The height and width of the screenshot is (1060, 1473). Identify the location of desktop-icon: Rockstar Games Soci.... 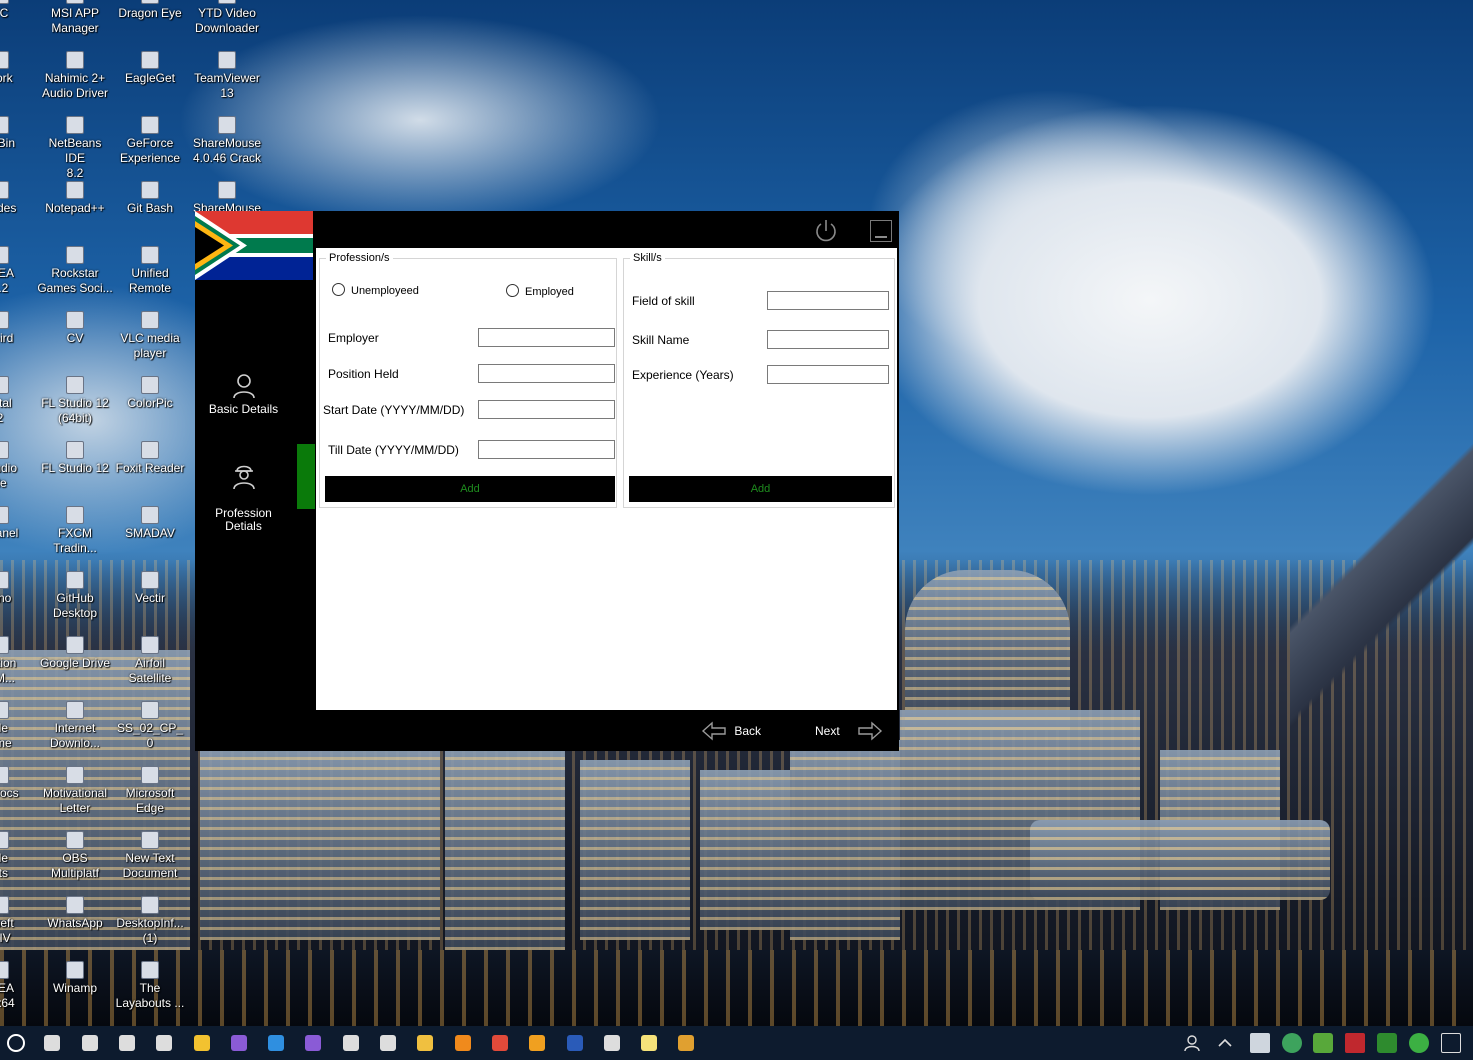
(75, 271).